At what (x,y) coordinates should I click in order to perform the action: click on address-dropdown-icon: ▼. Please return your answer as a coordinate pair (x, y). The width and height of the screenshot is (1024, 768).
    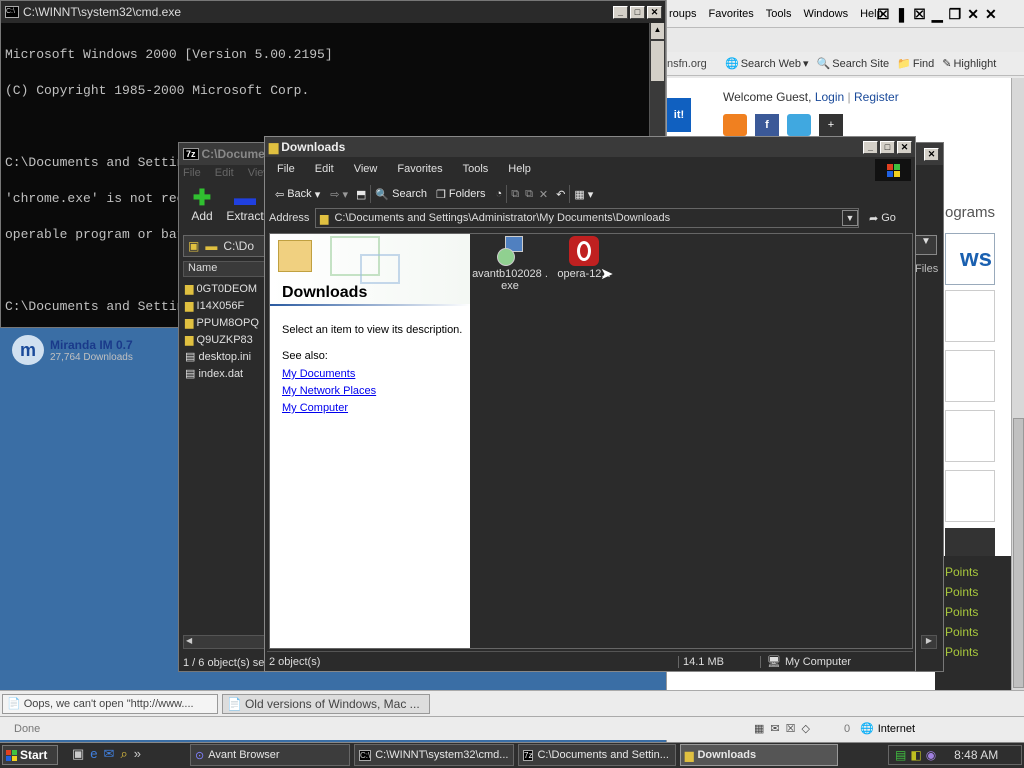
    Looking at the image, I should click on (850, 218).